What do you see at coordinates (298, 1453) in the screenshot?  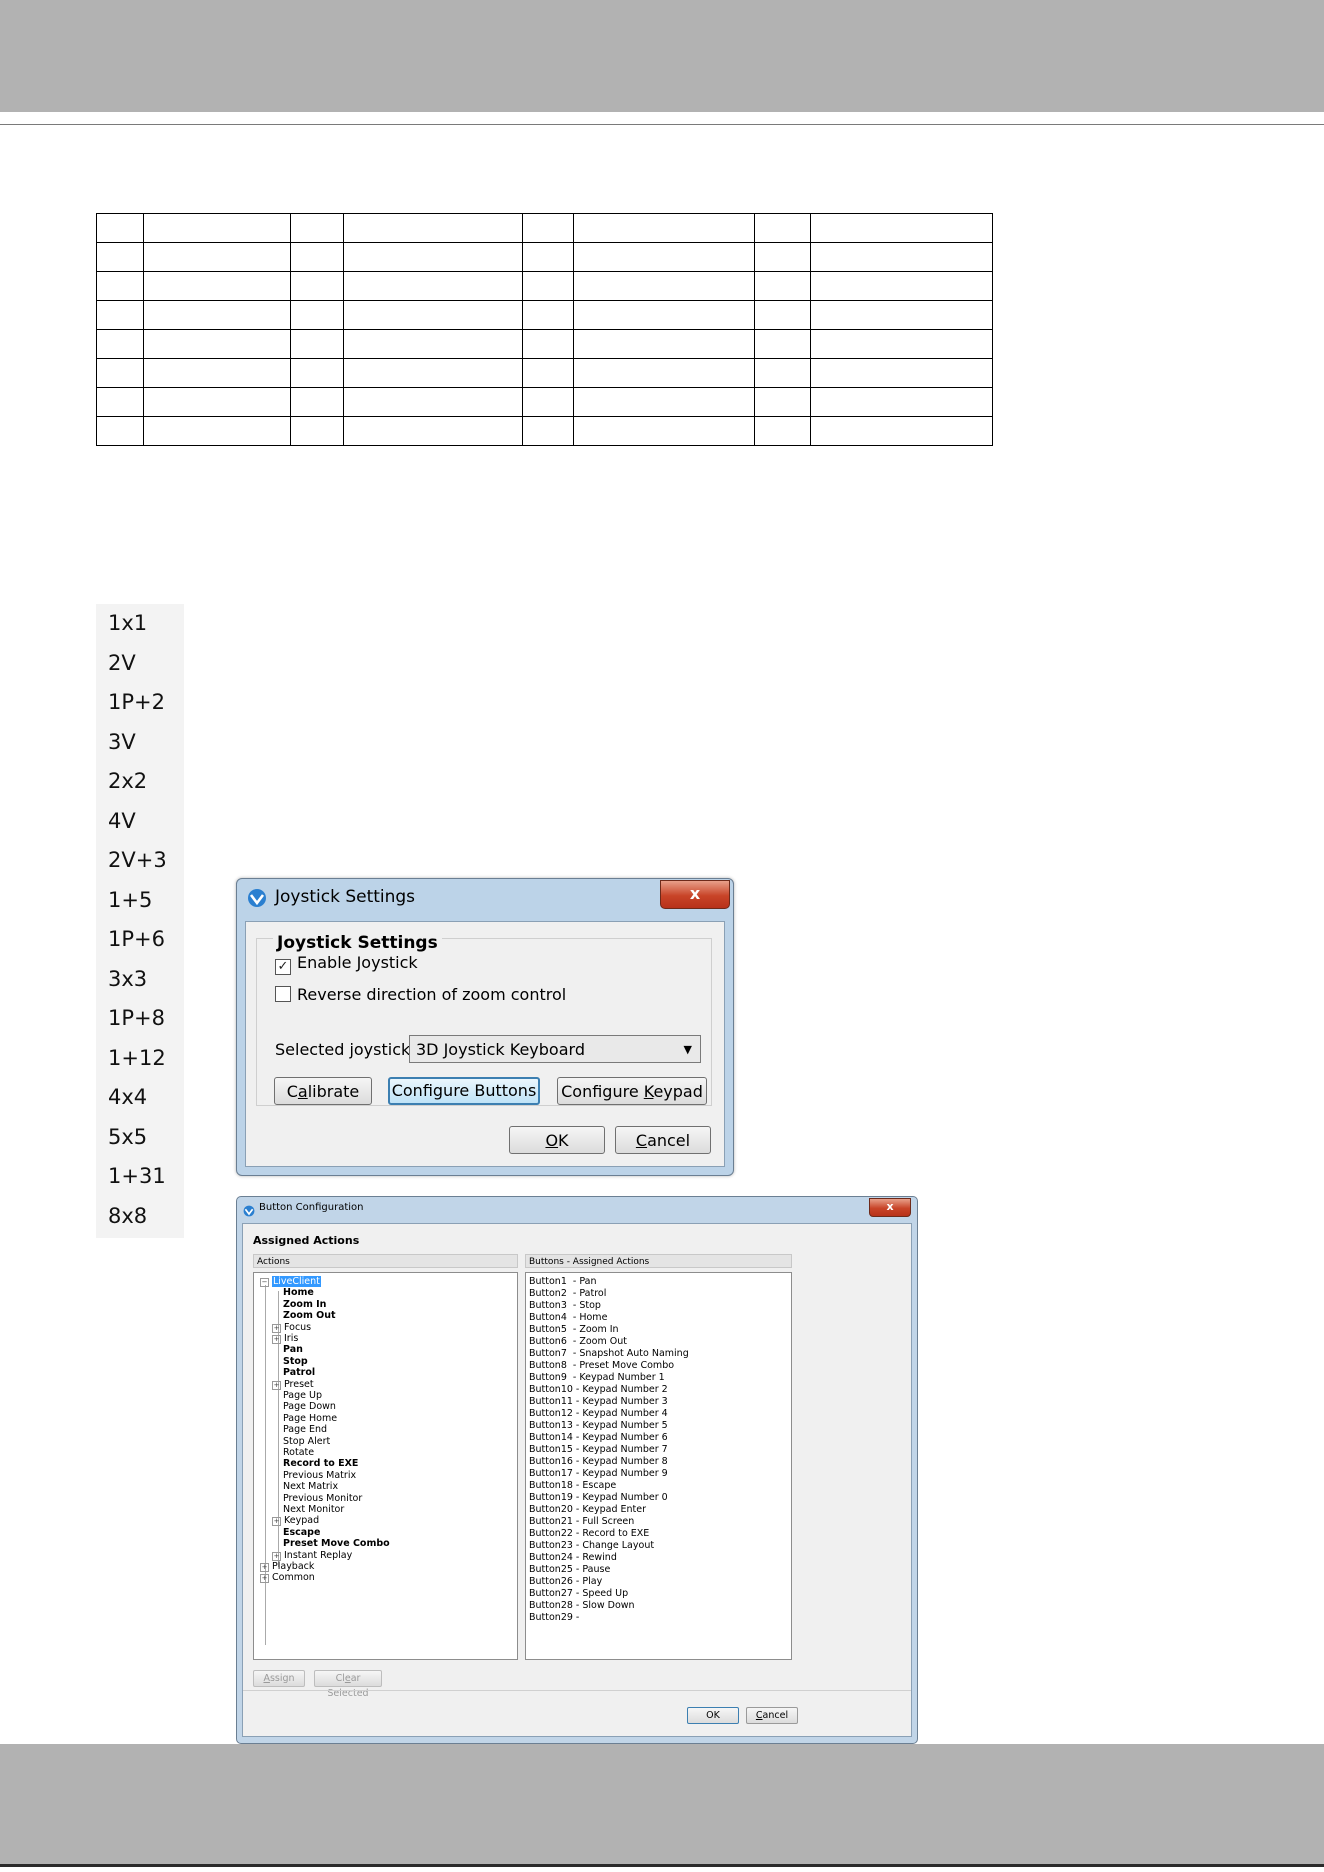 I see `tree-item: Rotate` at bounding box center [298, 1453].